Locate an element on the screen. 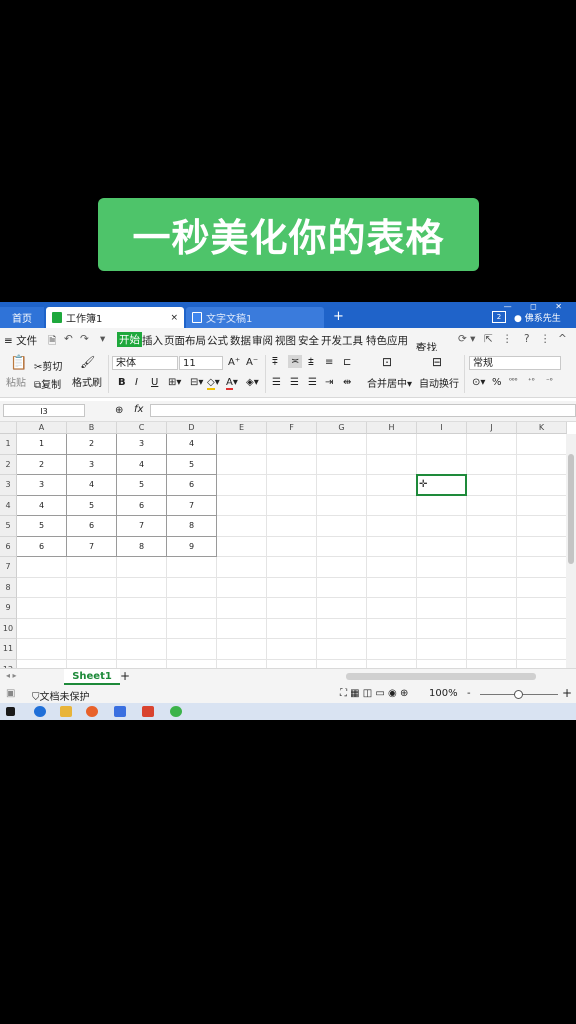 Image resolution: width=576 pixels, height=1024 pixels. column-header: E is located at coordinates (242, 428).